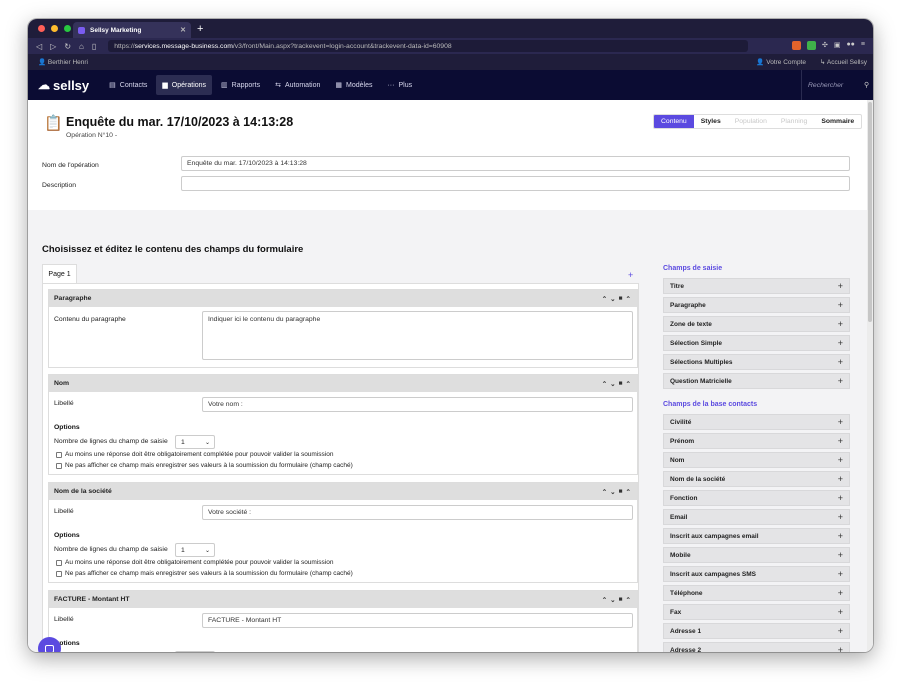 The width and height of the screenshot is (900, 689). Describe the element at coordinates (870, 376) in the screenshot. I see `scrollbar` at that location.